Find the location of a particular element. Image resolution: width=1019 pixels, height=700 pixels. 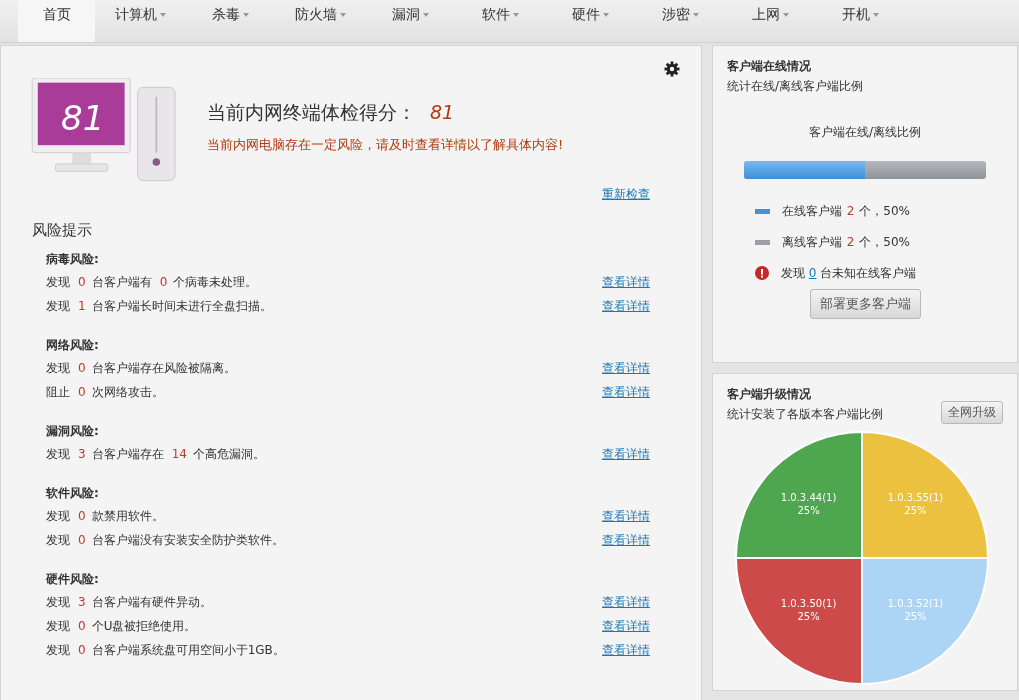

recheck-link: 重新检查 is located at coordinates (626, 194).